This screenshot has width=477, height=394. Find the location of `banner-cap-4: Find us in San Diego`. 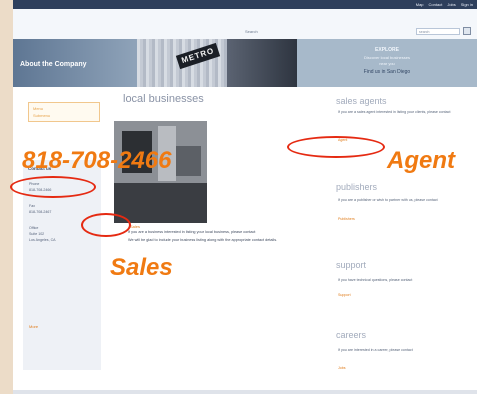

banner-cap-4: Find us in San Diego is located at coordinates (387, 72).